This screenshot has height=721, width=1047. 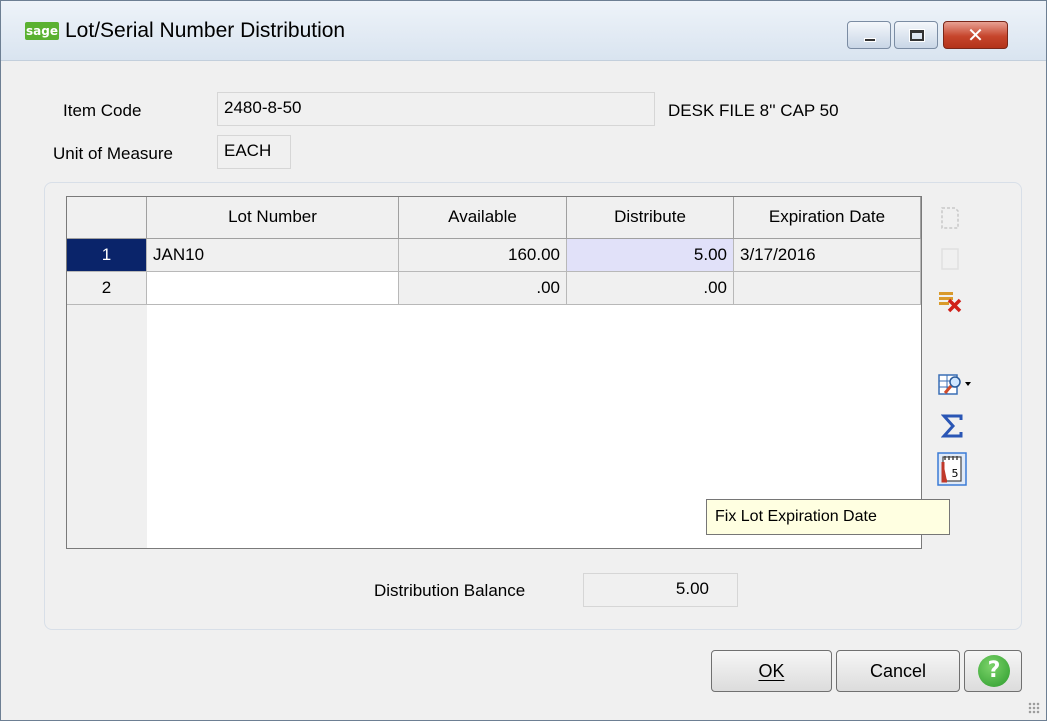 I want to click on sage-app-icon: sage, so click(x=42, y=31).